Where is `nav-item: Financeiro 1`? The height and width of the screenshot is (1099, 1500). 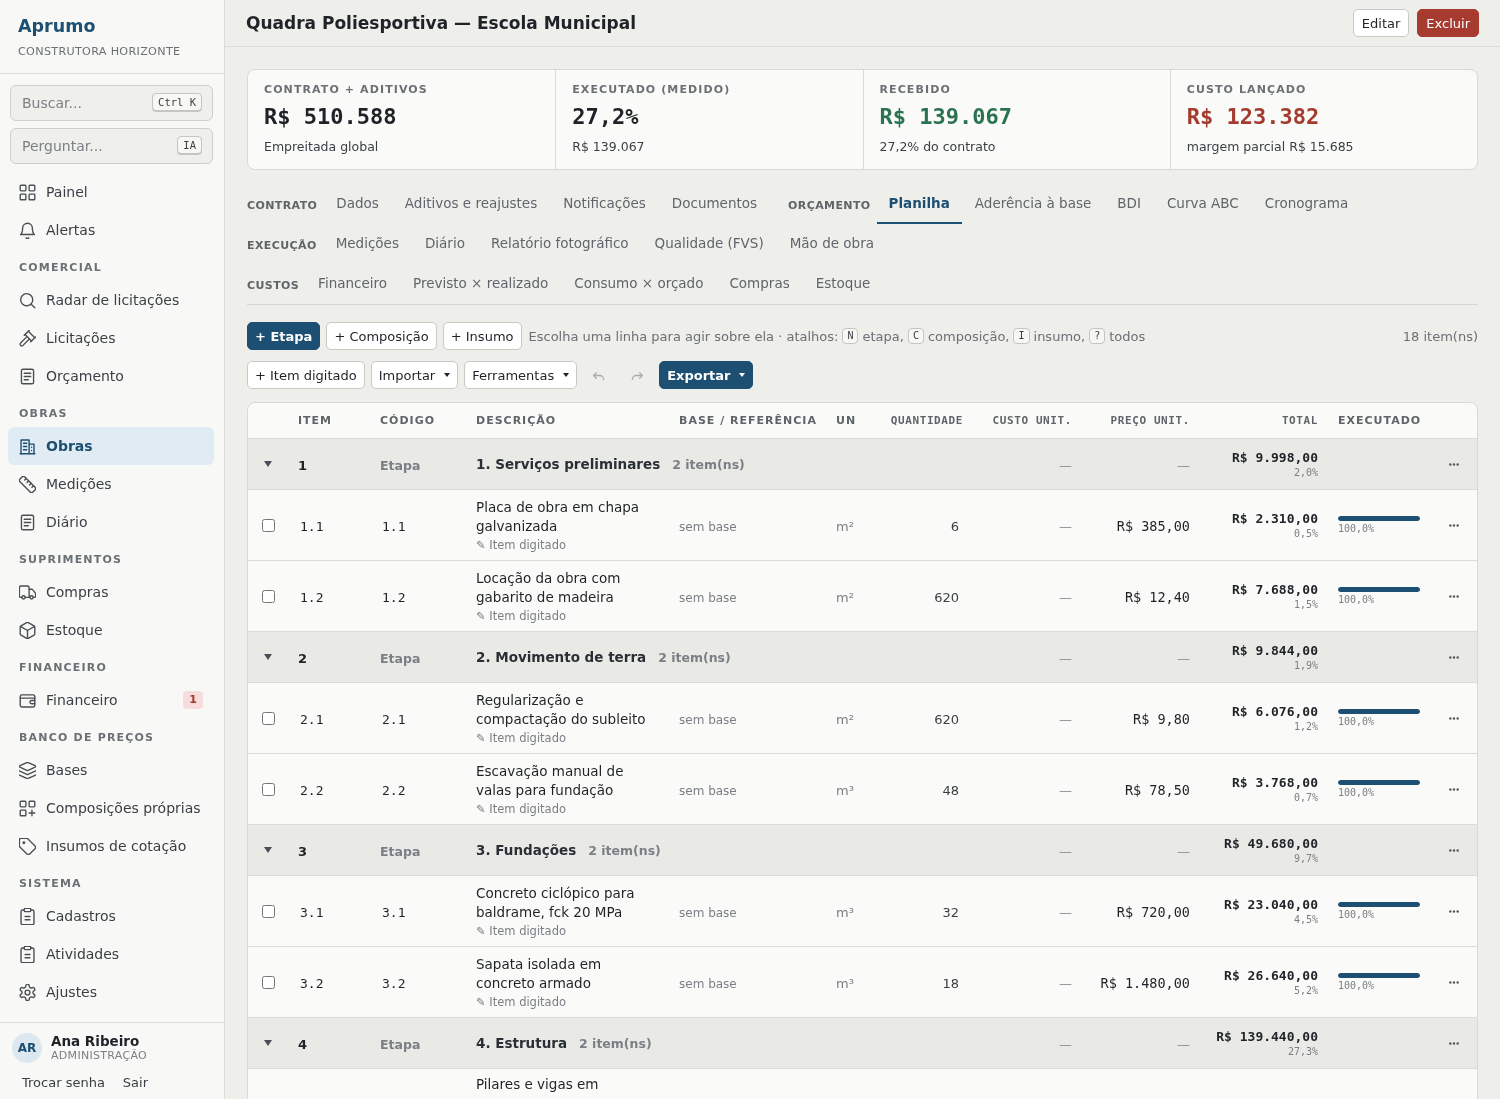 nav-item: Financeiro 1 is located at coordinates (111, 700).